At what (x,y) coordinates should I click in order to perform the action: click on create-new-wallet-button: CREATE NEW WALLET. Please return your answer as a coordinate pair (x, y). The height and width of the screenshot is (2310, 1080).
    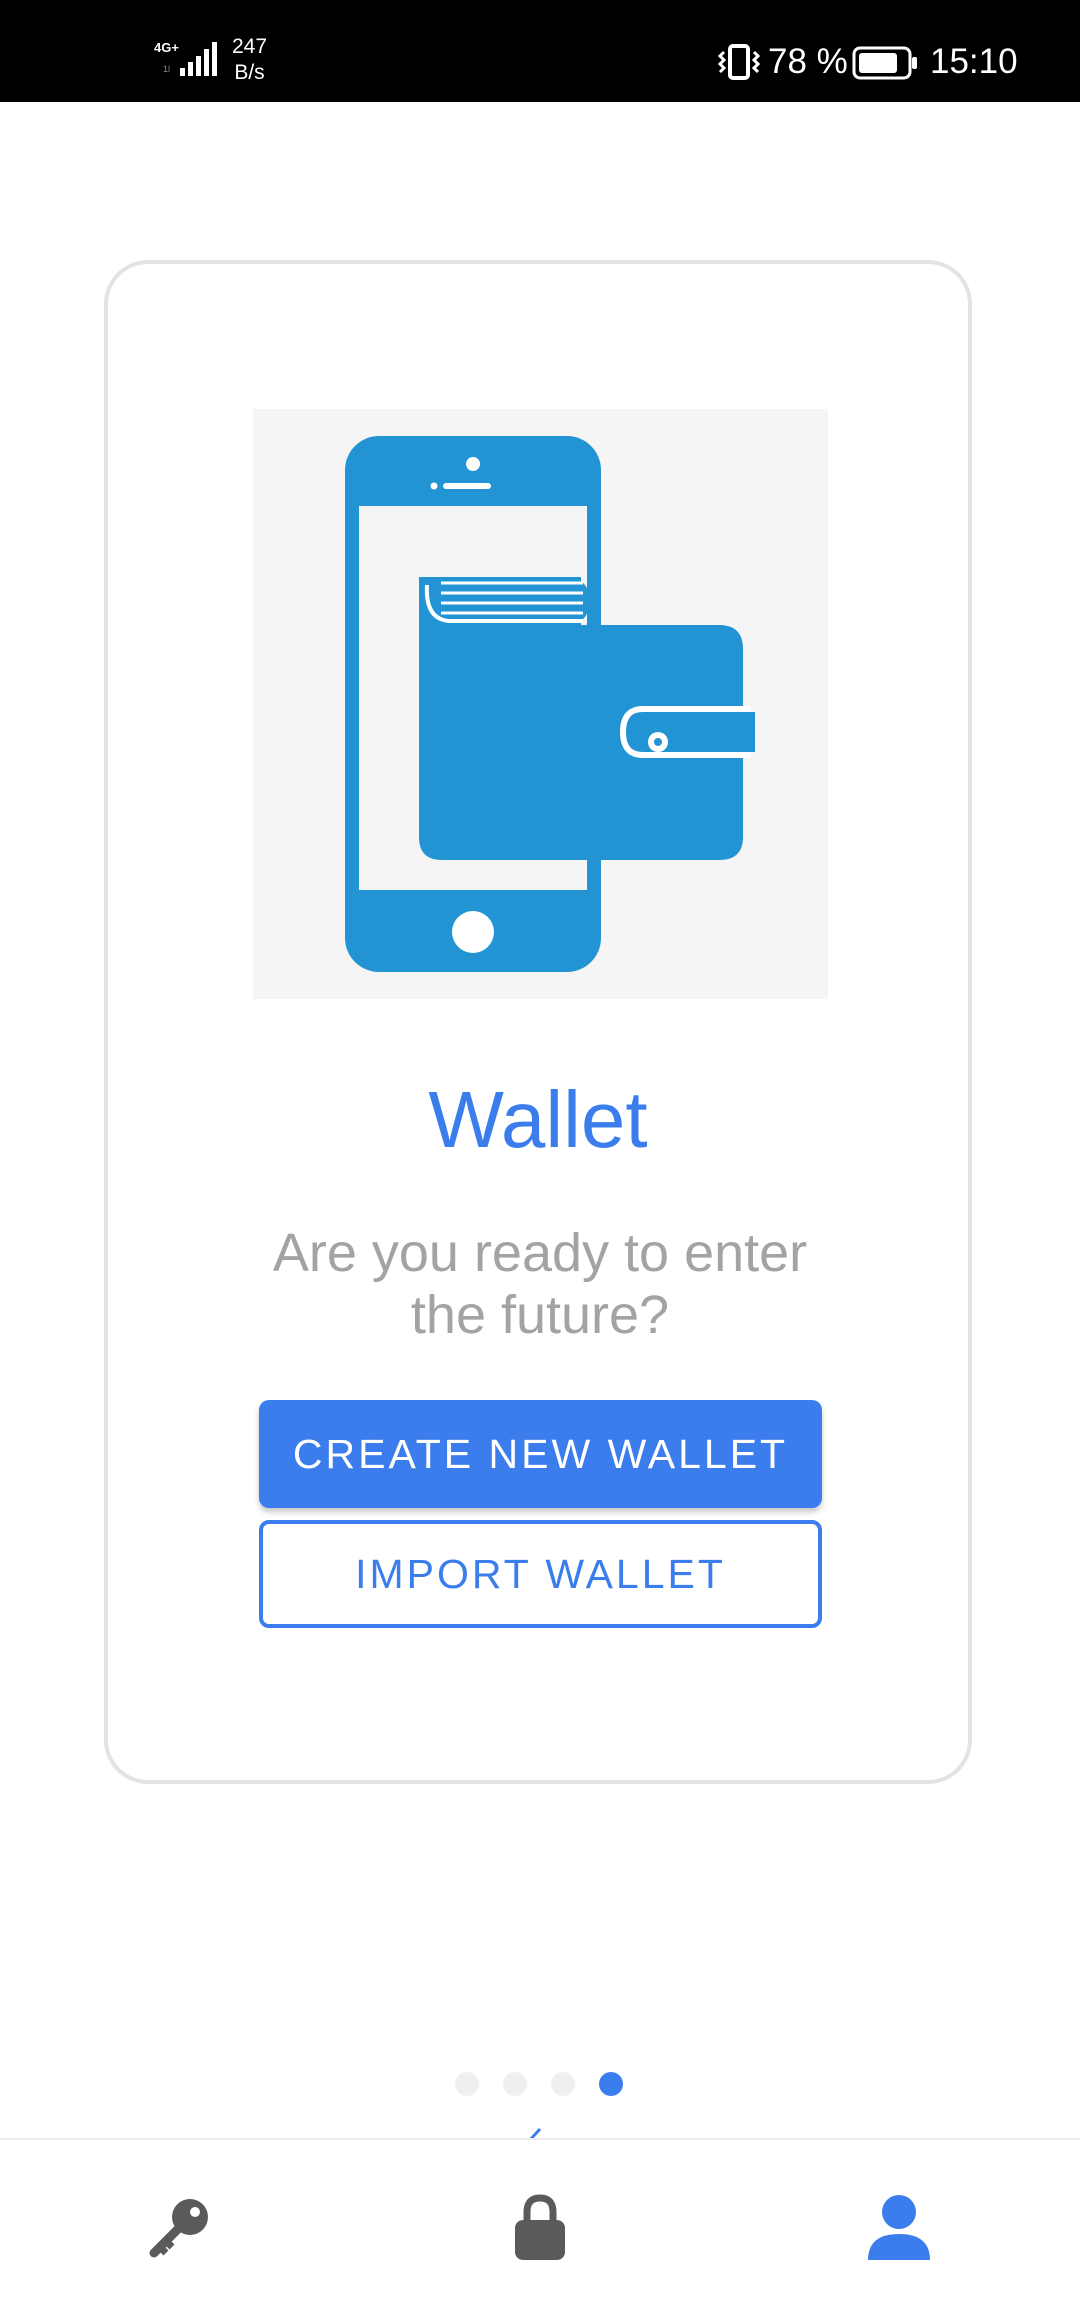
    Looking at the image, I should click on (540, 1454).